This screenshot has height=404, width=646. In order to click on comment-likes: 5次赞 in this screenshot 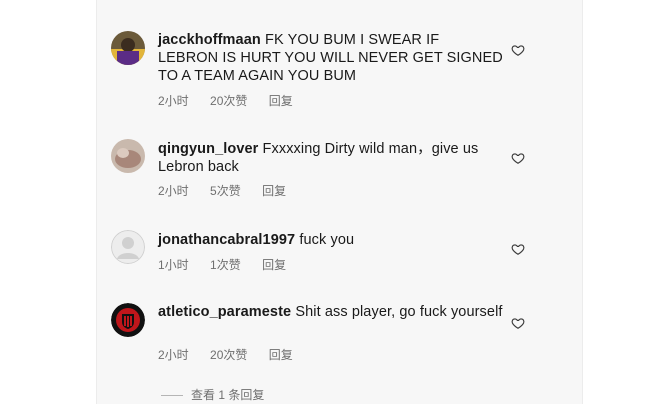, I will do `click(225, 191)`.